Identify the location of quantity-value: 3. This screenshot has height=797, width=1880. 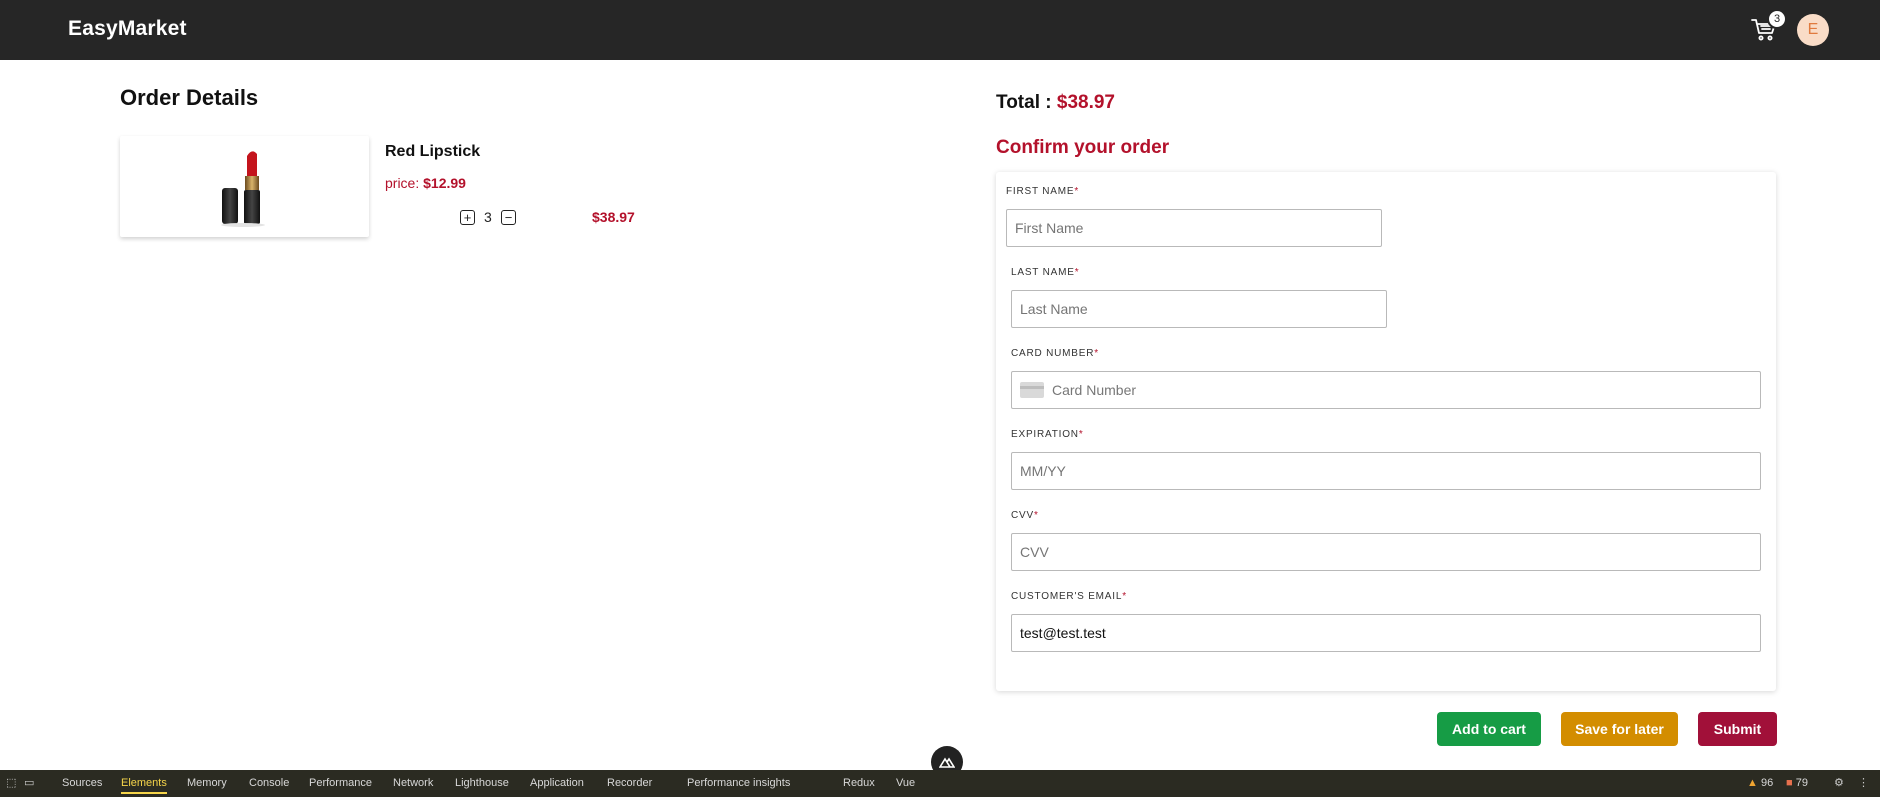
(488, 217).